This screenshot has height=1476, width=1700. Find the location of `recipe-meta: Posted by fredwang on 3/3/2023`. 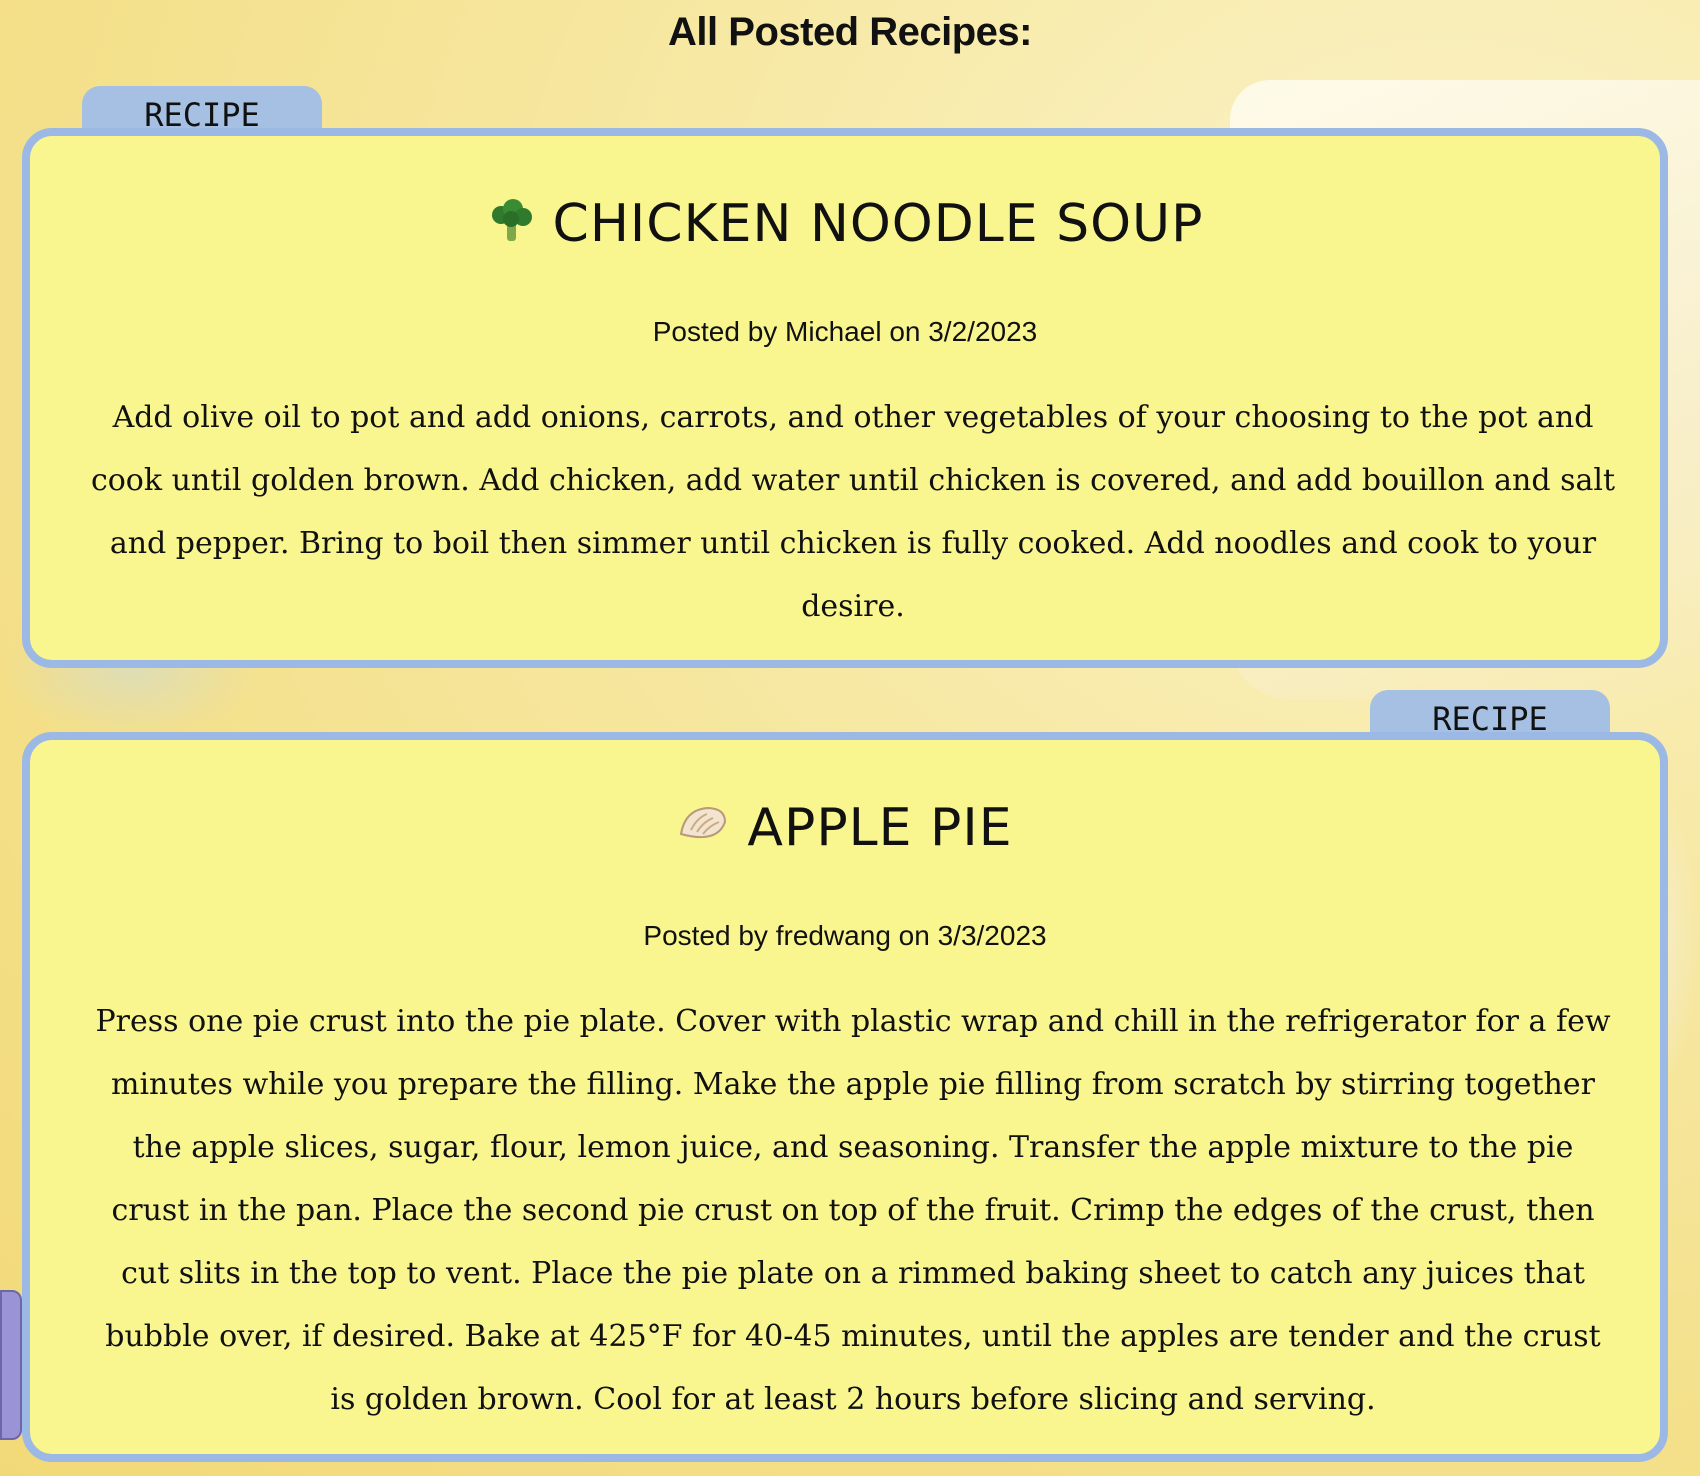

recipe-meta: Posted by fredwang on 3/3/2023 is located at coordinates (845, 935).